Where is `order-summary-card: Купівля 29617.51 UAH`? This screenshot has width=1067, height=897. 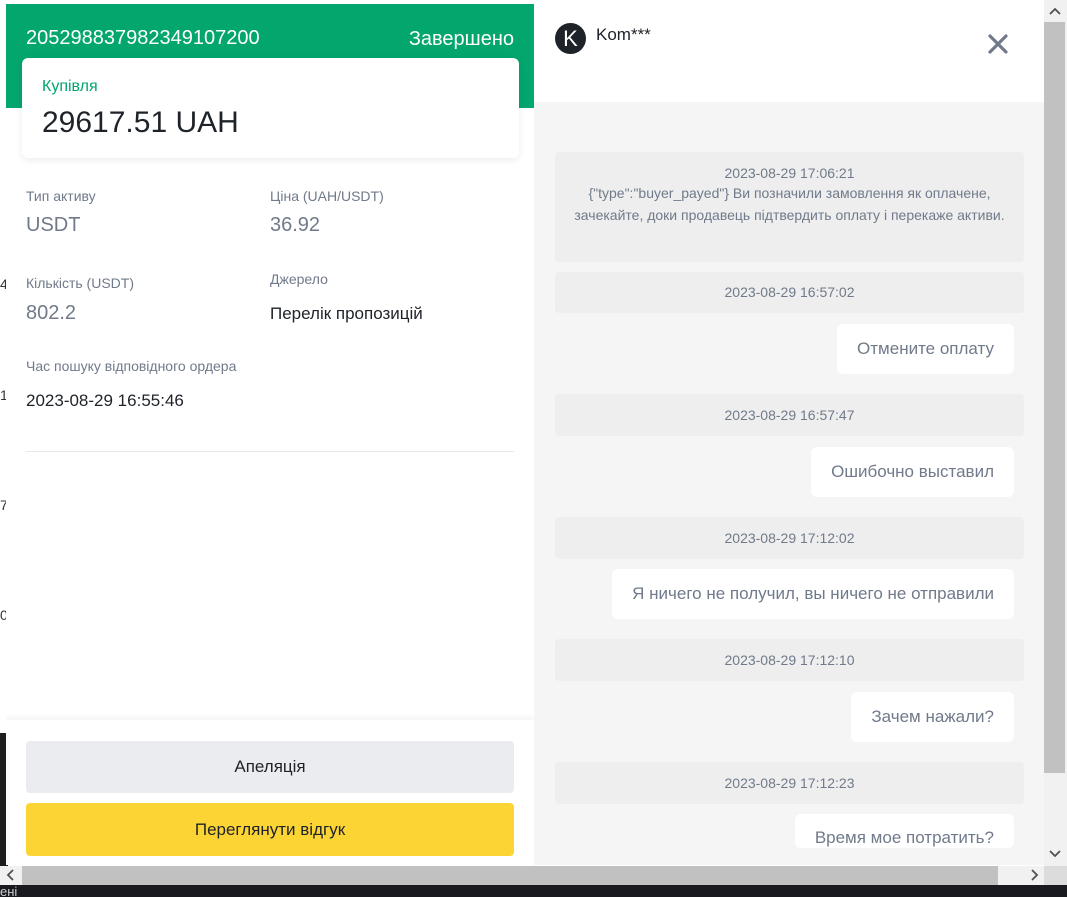
order-summary-card: Купівля 29617.51 UAH is located at coordinates (270, 108).